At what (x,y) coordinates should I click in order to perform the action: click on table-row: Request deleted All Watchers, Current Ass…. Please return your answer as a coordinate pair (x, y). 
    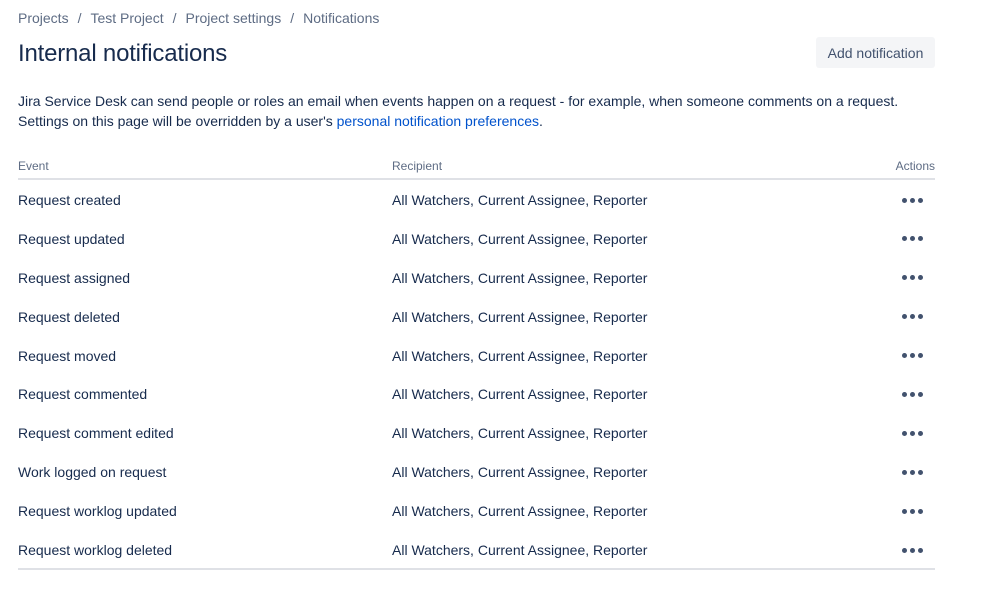
    Looking at the image, I should click on (476, 316).